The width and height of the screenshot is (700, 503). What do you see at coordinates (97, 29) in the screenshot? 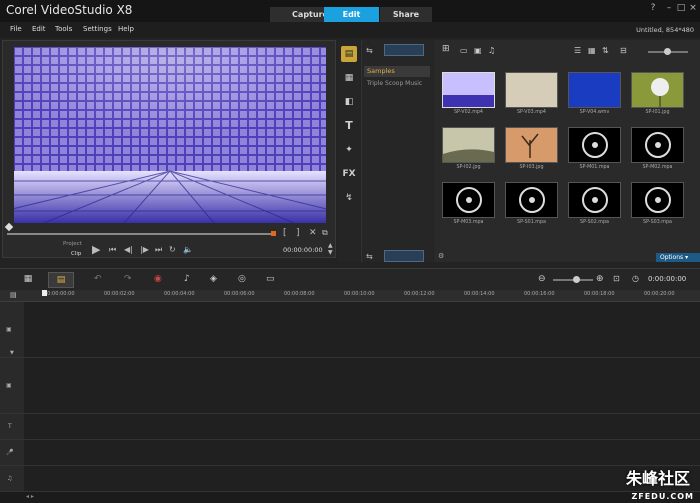
I see `menu-settings: Settings` at bounding box center [97, 29].